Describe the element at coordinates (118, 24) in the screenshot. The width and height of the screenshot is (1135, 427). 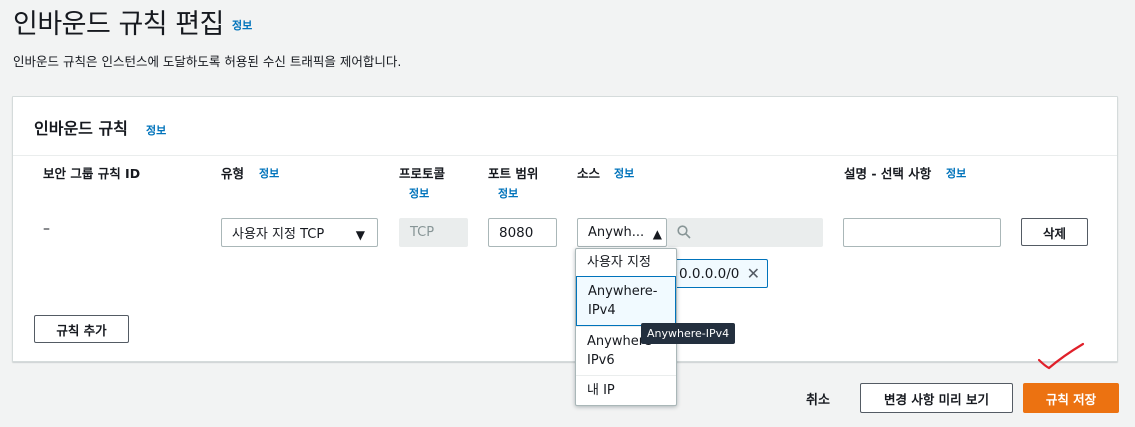
I see `page-title: 인바운드 규칙 편집` at that location.